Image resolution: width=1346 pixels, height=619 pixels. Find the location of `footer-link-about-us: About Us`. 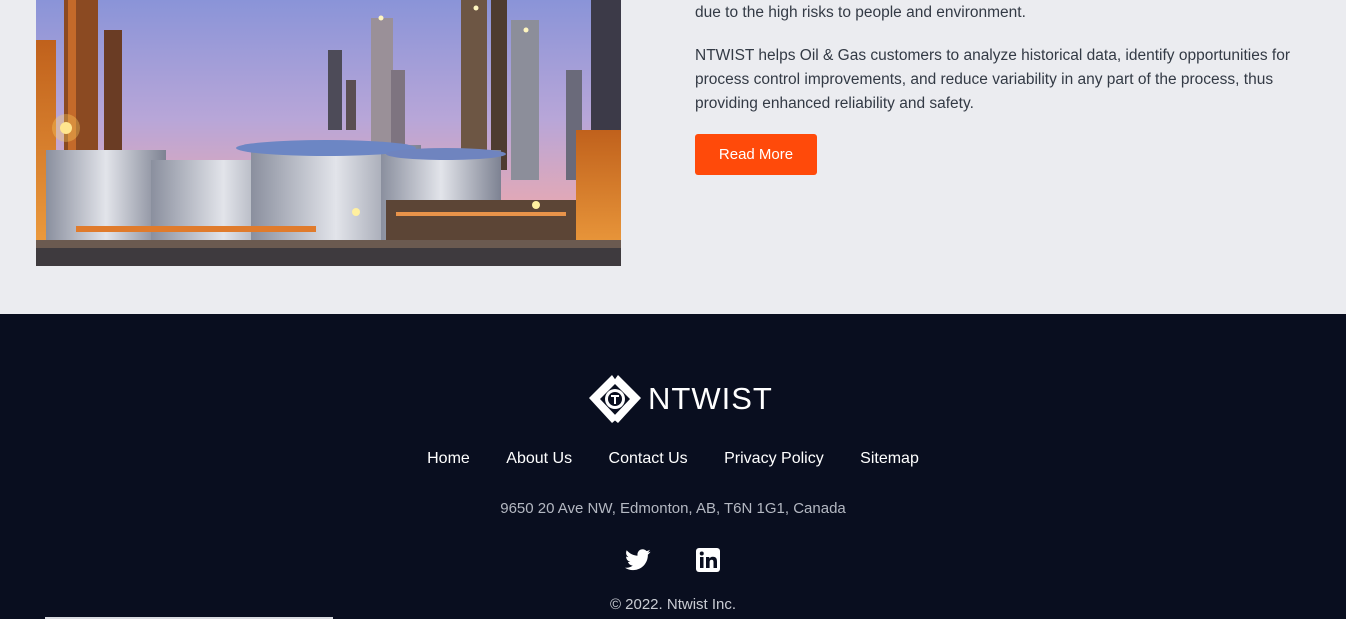

footer-link-about-us: About Us is located at coordinates (539, 458).